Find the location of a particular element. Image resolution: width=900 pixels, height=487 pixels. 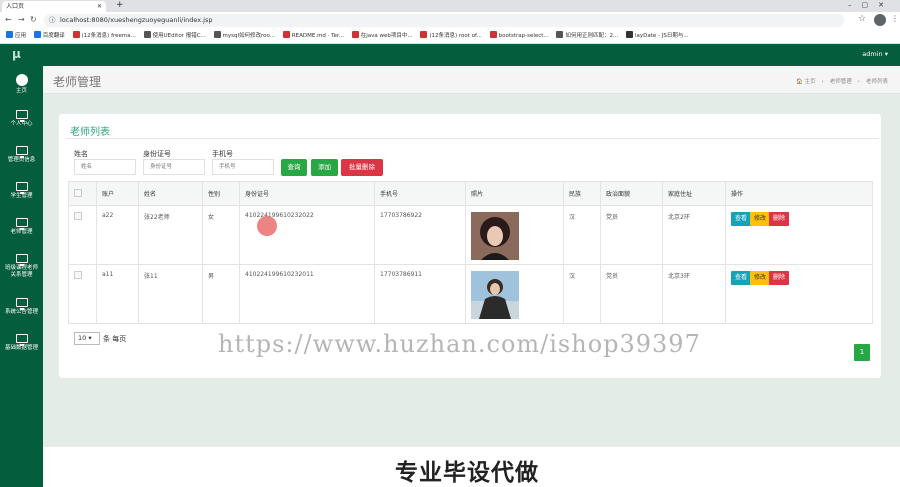

sidebar-item-home: 主页 is located at coordinates (21, 84).